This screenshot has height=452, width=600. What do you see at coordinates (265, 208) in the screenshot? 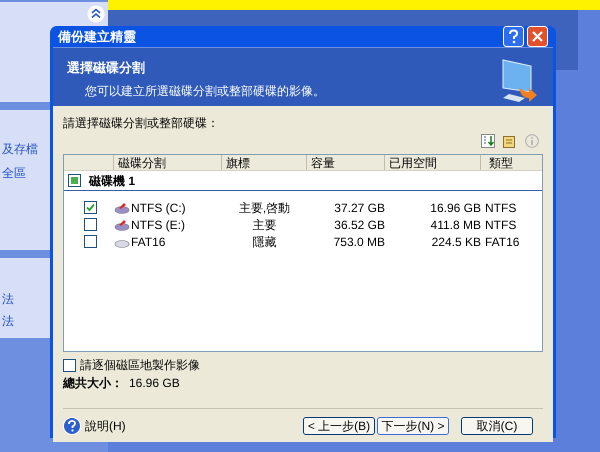
I see `flags-cell-text: 主要,啓動` at bounding box center [265, 208].